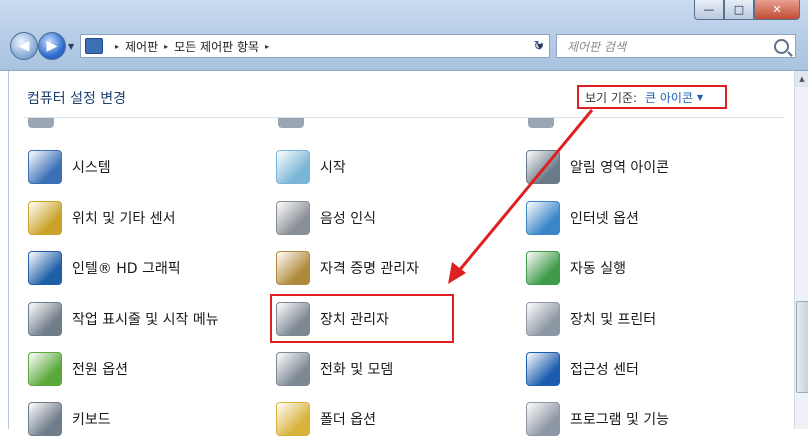 This screenshot has height=437, width=808. What do you see at coordinates (525, 191) in the screenshot?
I see `annotation-arrow-line` at bounding box center [525, 191].